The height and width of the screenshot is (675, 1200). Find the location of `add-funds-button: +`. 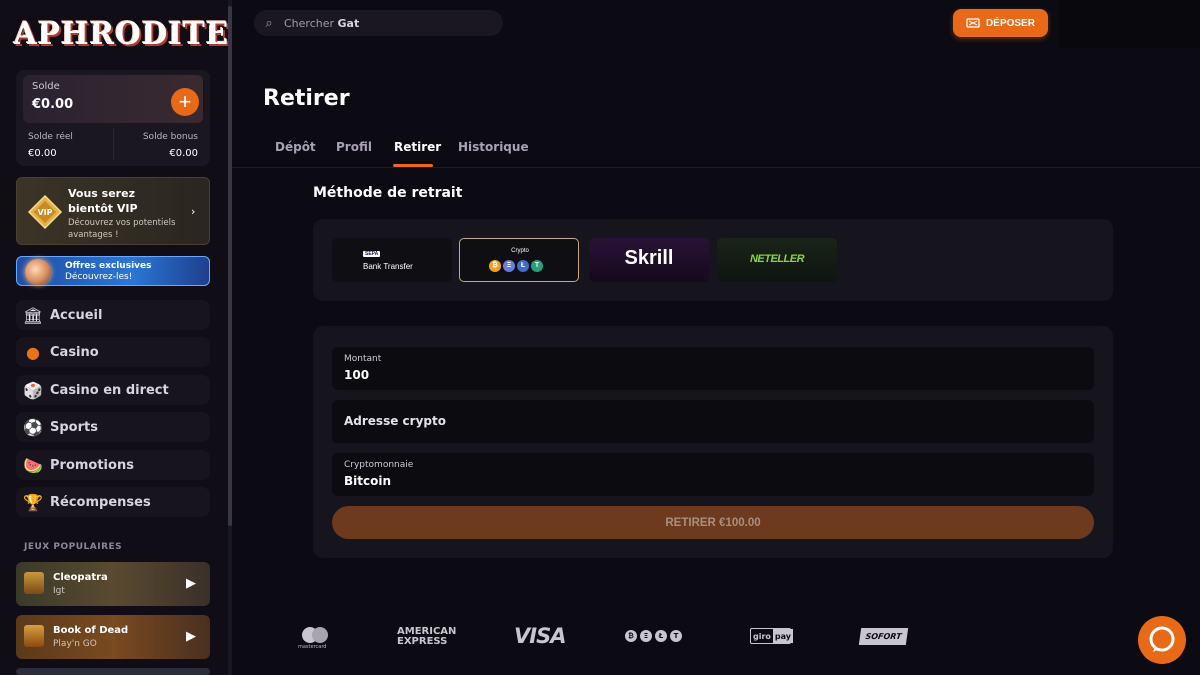

add-funds-button: + is located at coordinates (185, 102).